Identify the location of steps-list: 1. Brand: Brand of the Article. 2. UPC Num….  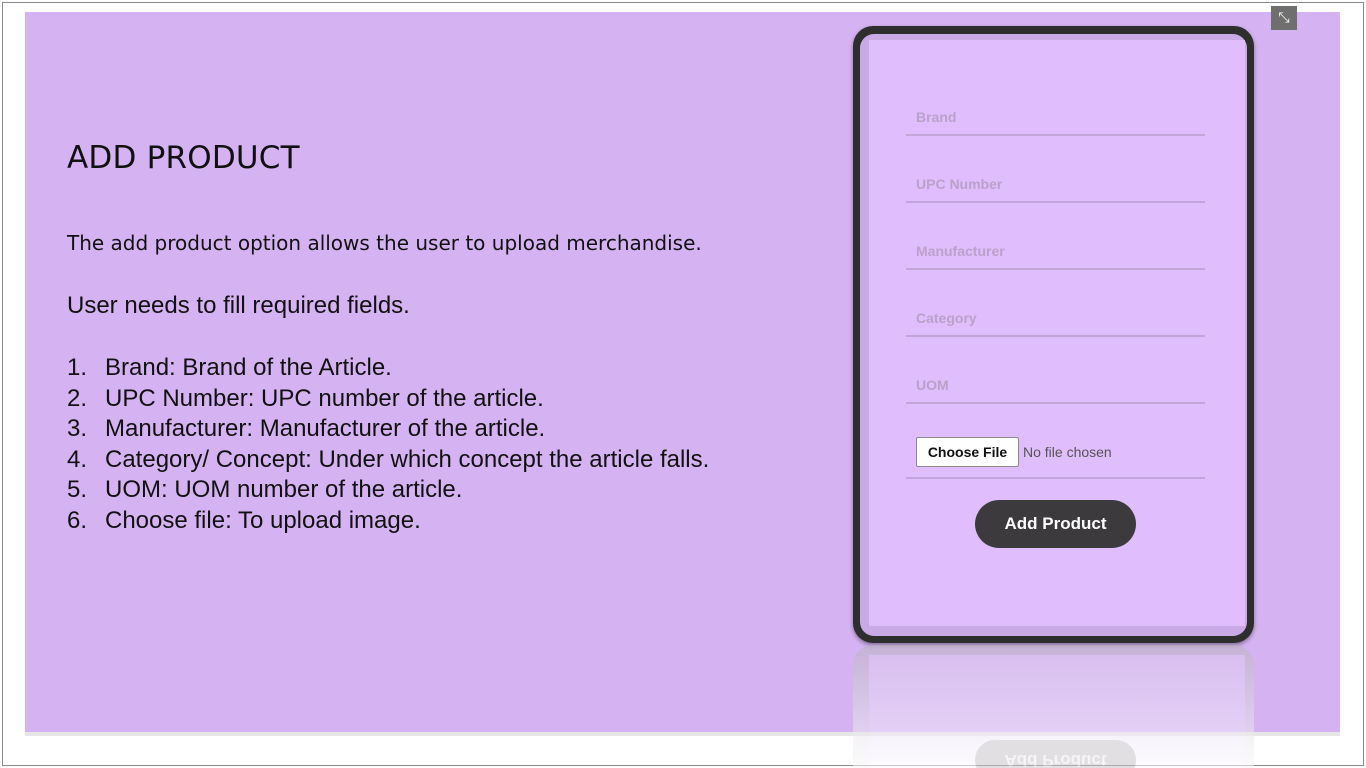
(388, 444).